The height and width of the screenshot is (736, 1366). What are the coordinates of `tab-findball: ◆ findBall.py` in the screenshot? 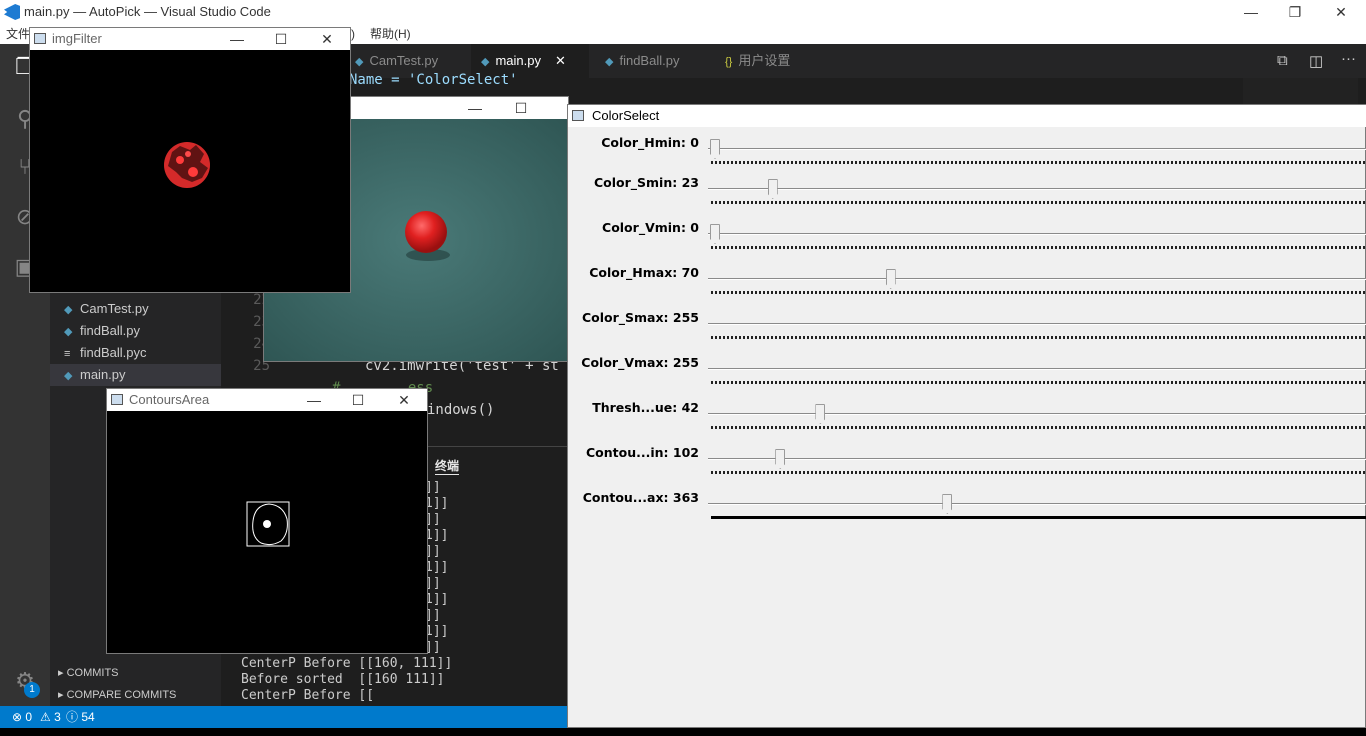 It's located at (650, 61).